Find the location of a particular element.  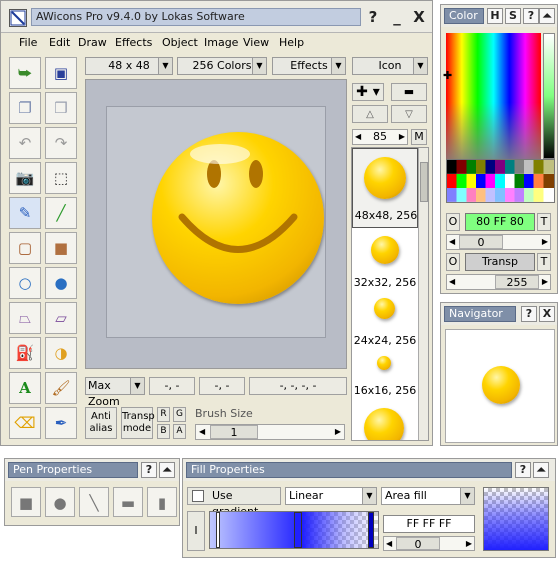

pen-help-button: ? is located at coordinates (149, 470).